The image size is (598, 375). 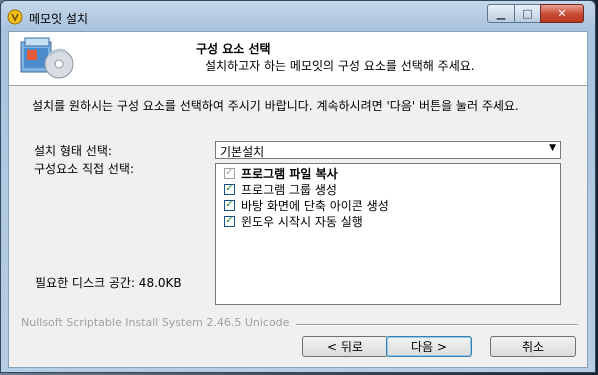 I want to click on maximize-icon: □, so click(x=527, y=13).